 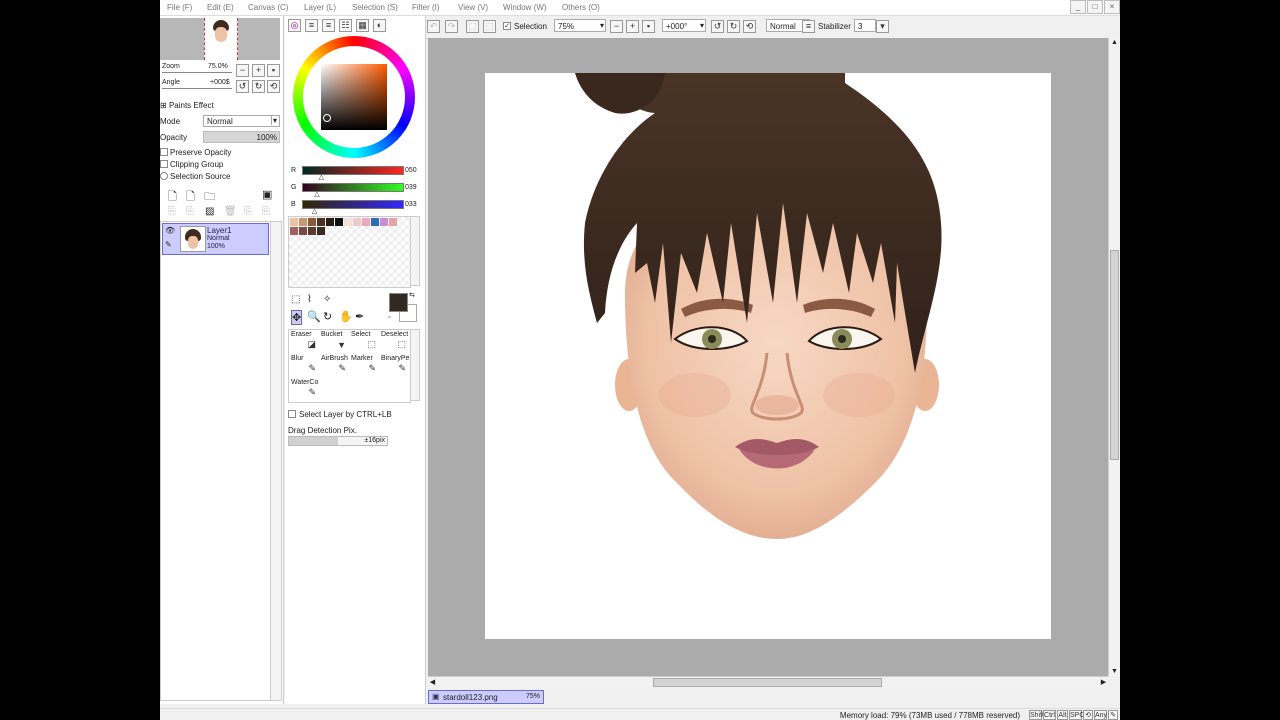 I want to click on transparent-color-icon: ▫, so click(x=389, y=317).